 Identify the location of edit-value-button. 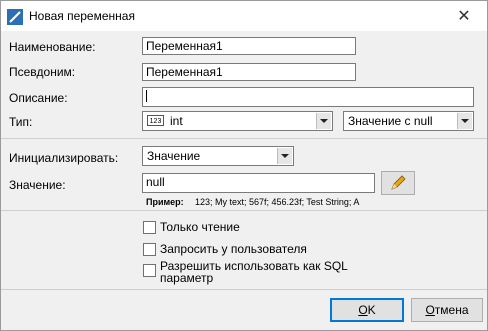
(398, 183).